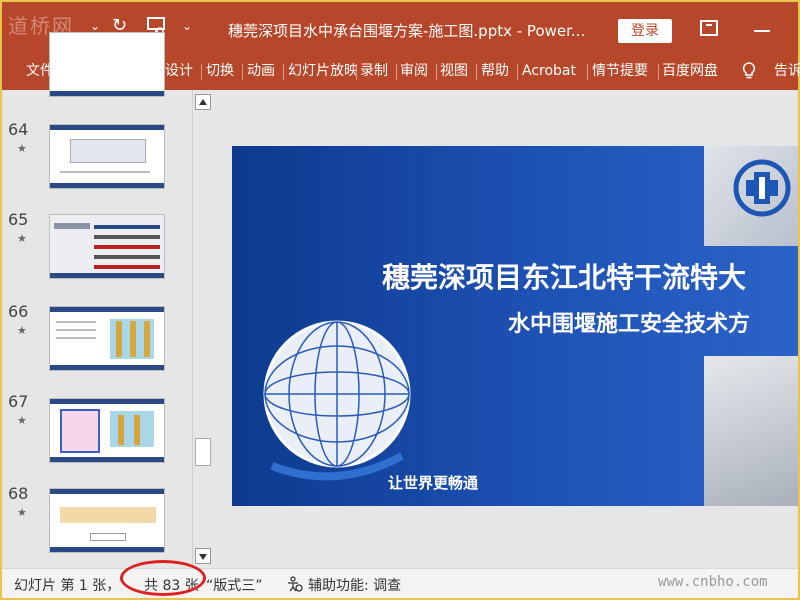 Image resolution: width=800 pixels, height=600 pixels. What do you see at coordinates (67, 586) in the screenshot?
I see `status-slide-number: 幻灯片 第 1 张，` at bounding box center [67, 586].